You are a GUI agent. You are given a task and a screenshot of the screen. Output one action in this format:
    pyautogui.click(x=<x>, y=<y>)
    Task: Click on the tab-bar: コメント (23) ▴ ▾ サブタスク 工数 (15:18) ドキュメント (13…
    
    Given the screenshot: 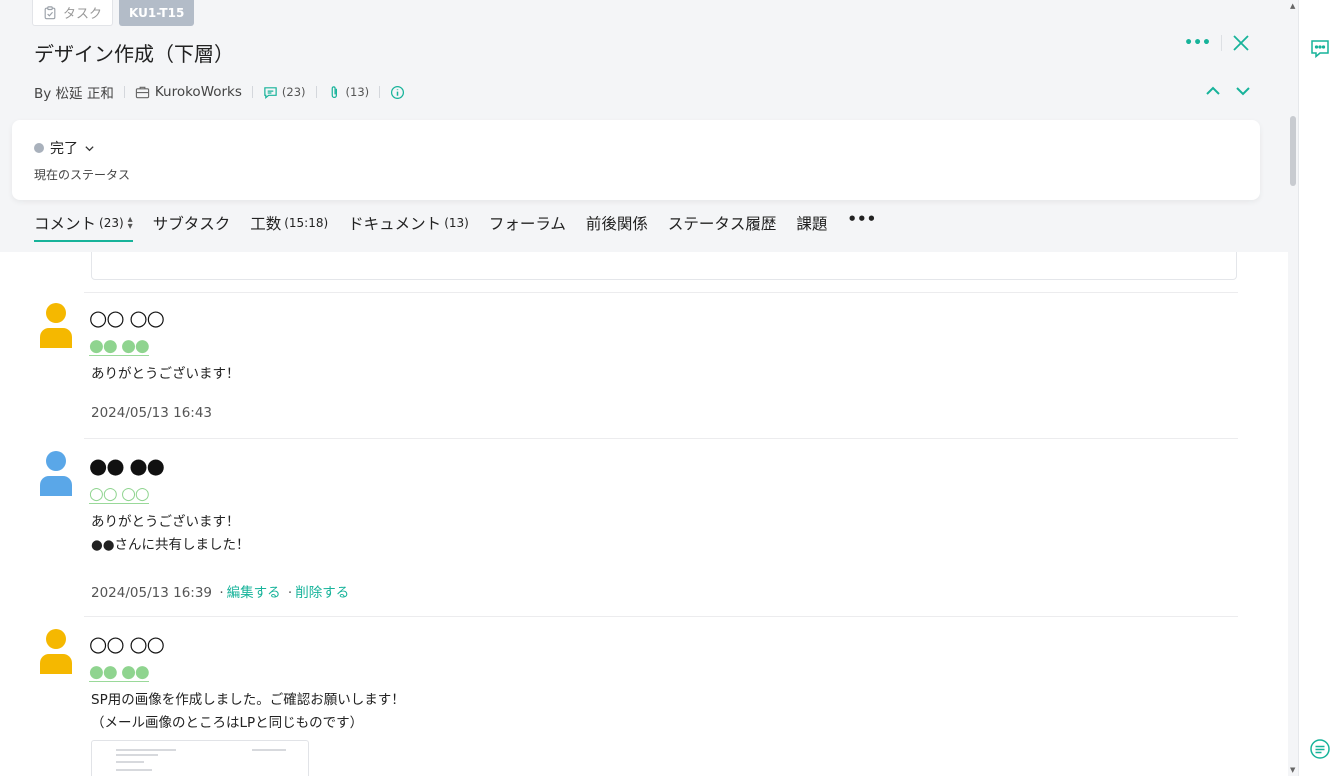 What is the action you would take?
    pyautogui.click(x=455, y=226)
    